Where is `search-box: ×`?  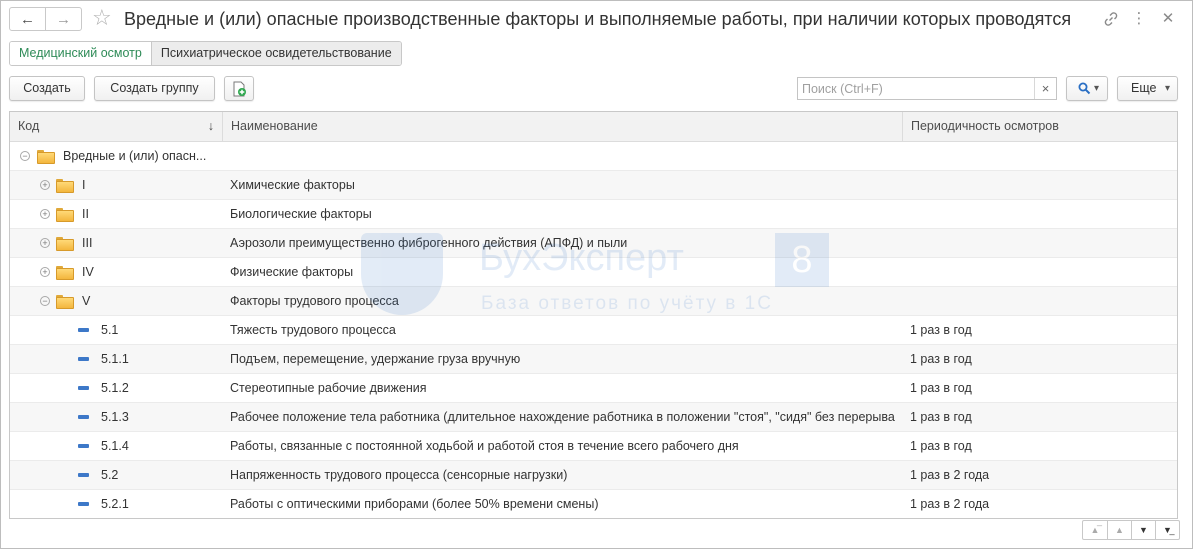
search-box: × is located at coordinates (927, 88).